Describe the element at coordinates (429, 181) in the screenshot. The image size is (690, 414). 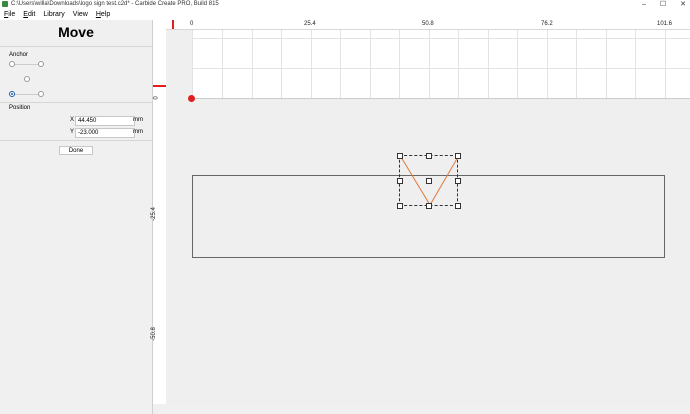
I see `move-handle` at that location.